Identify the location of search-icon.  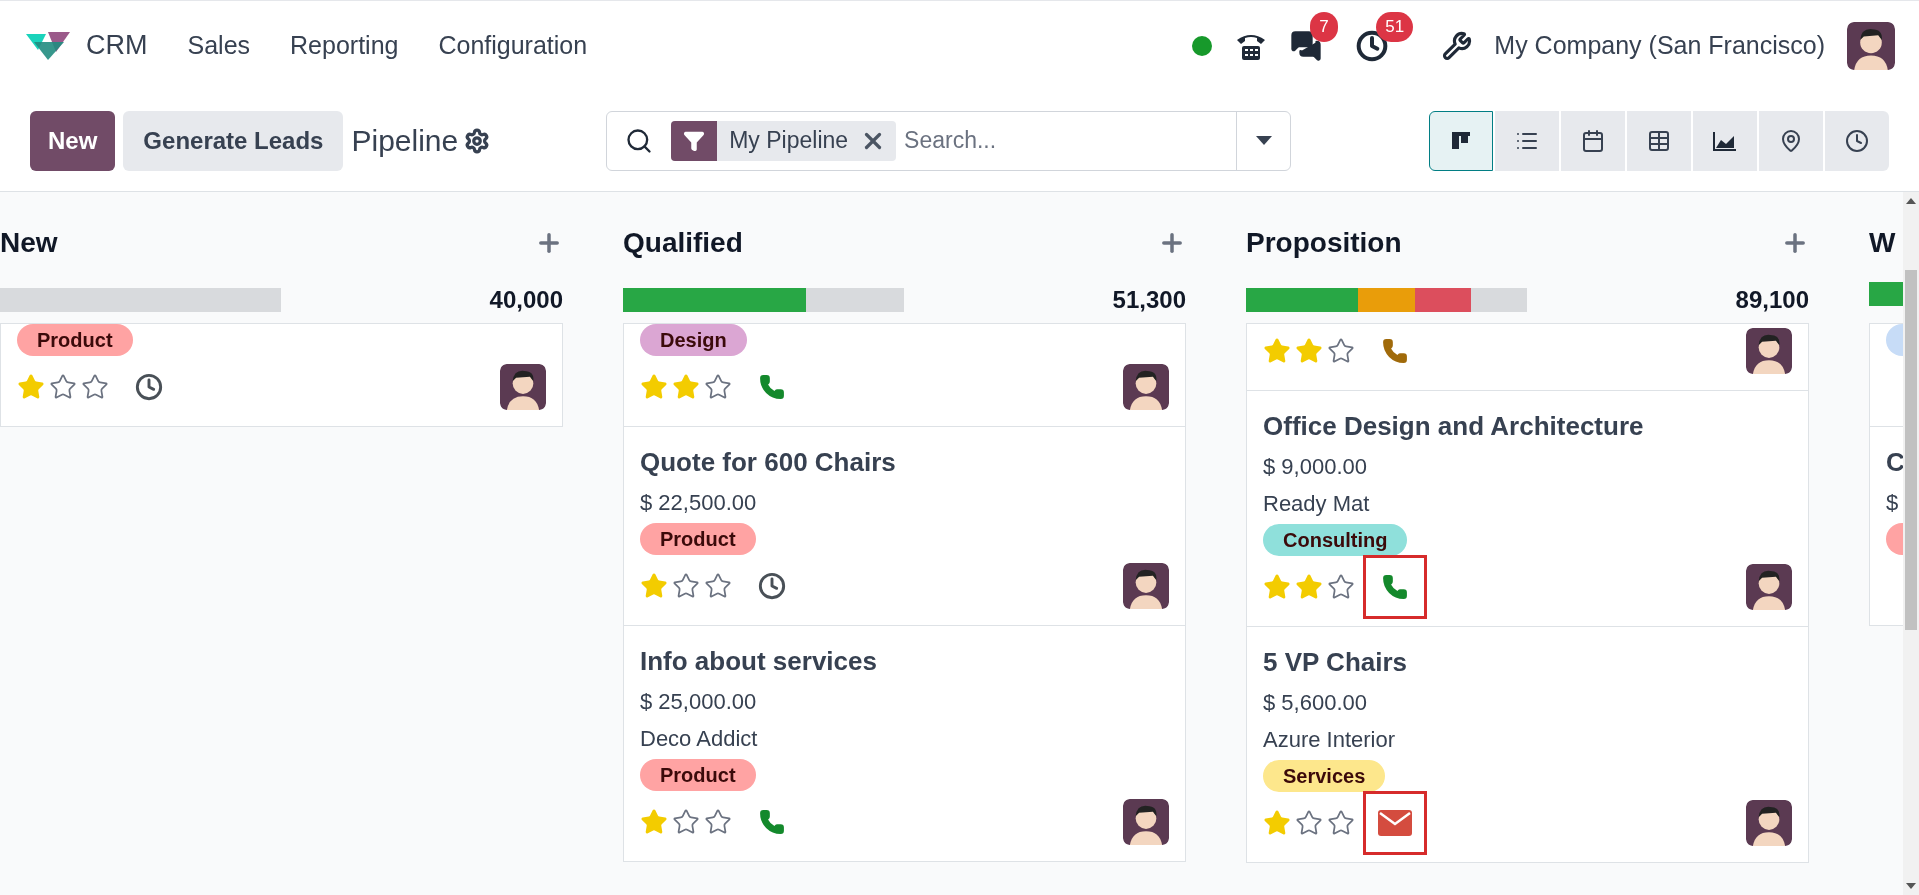
(639, 140).